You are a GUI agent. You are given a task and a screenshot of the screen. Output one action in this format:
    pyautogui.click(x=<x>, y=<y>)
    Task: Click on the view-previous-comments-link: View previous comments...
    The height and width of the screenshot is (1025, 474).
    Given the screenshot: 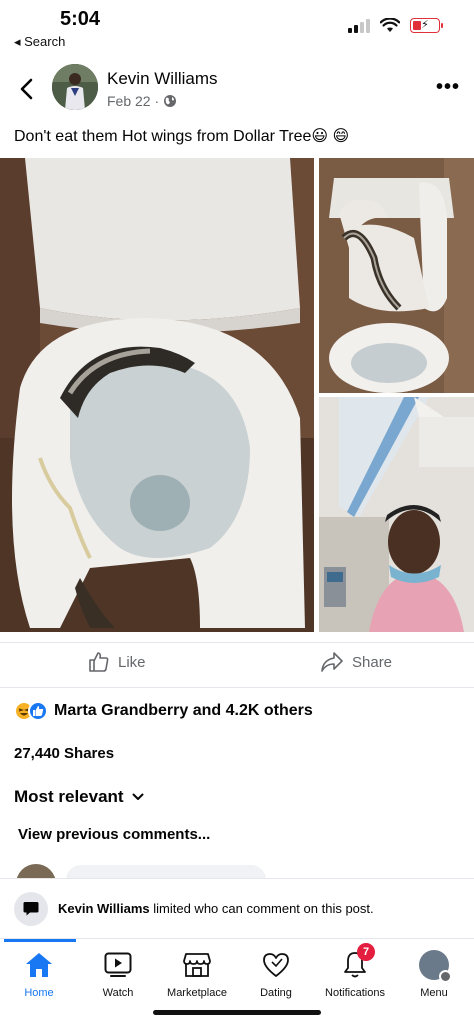 What is the action you would take?
    pyautogui.click(x=114, y=834)
    